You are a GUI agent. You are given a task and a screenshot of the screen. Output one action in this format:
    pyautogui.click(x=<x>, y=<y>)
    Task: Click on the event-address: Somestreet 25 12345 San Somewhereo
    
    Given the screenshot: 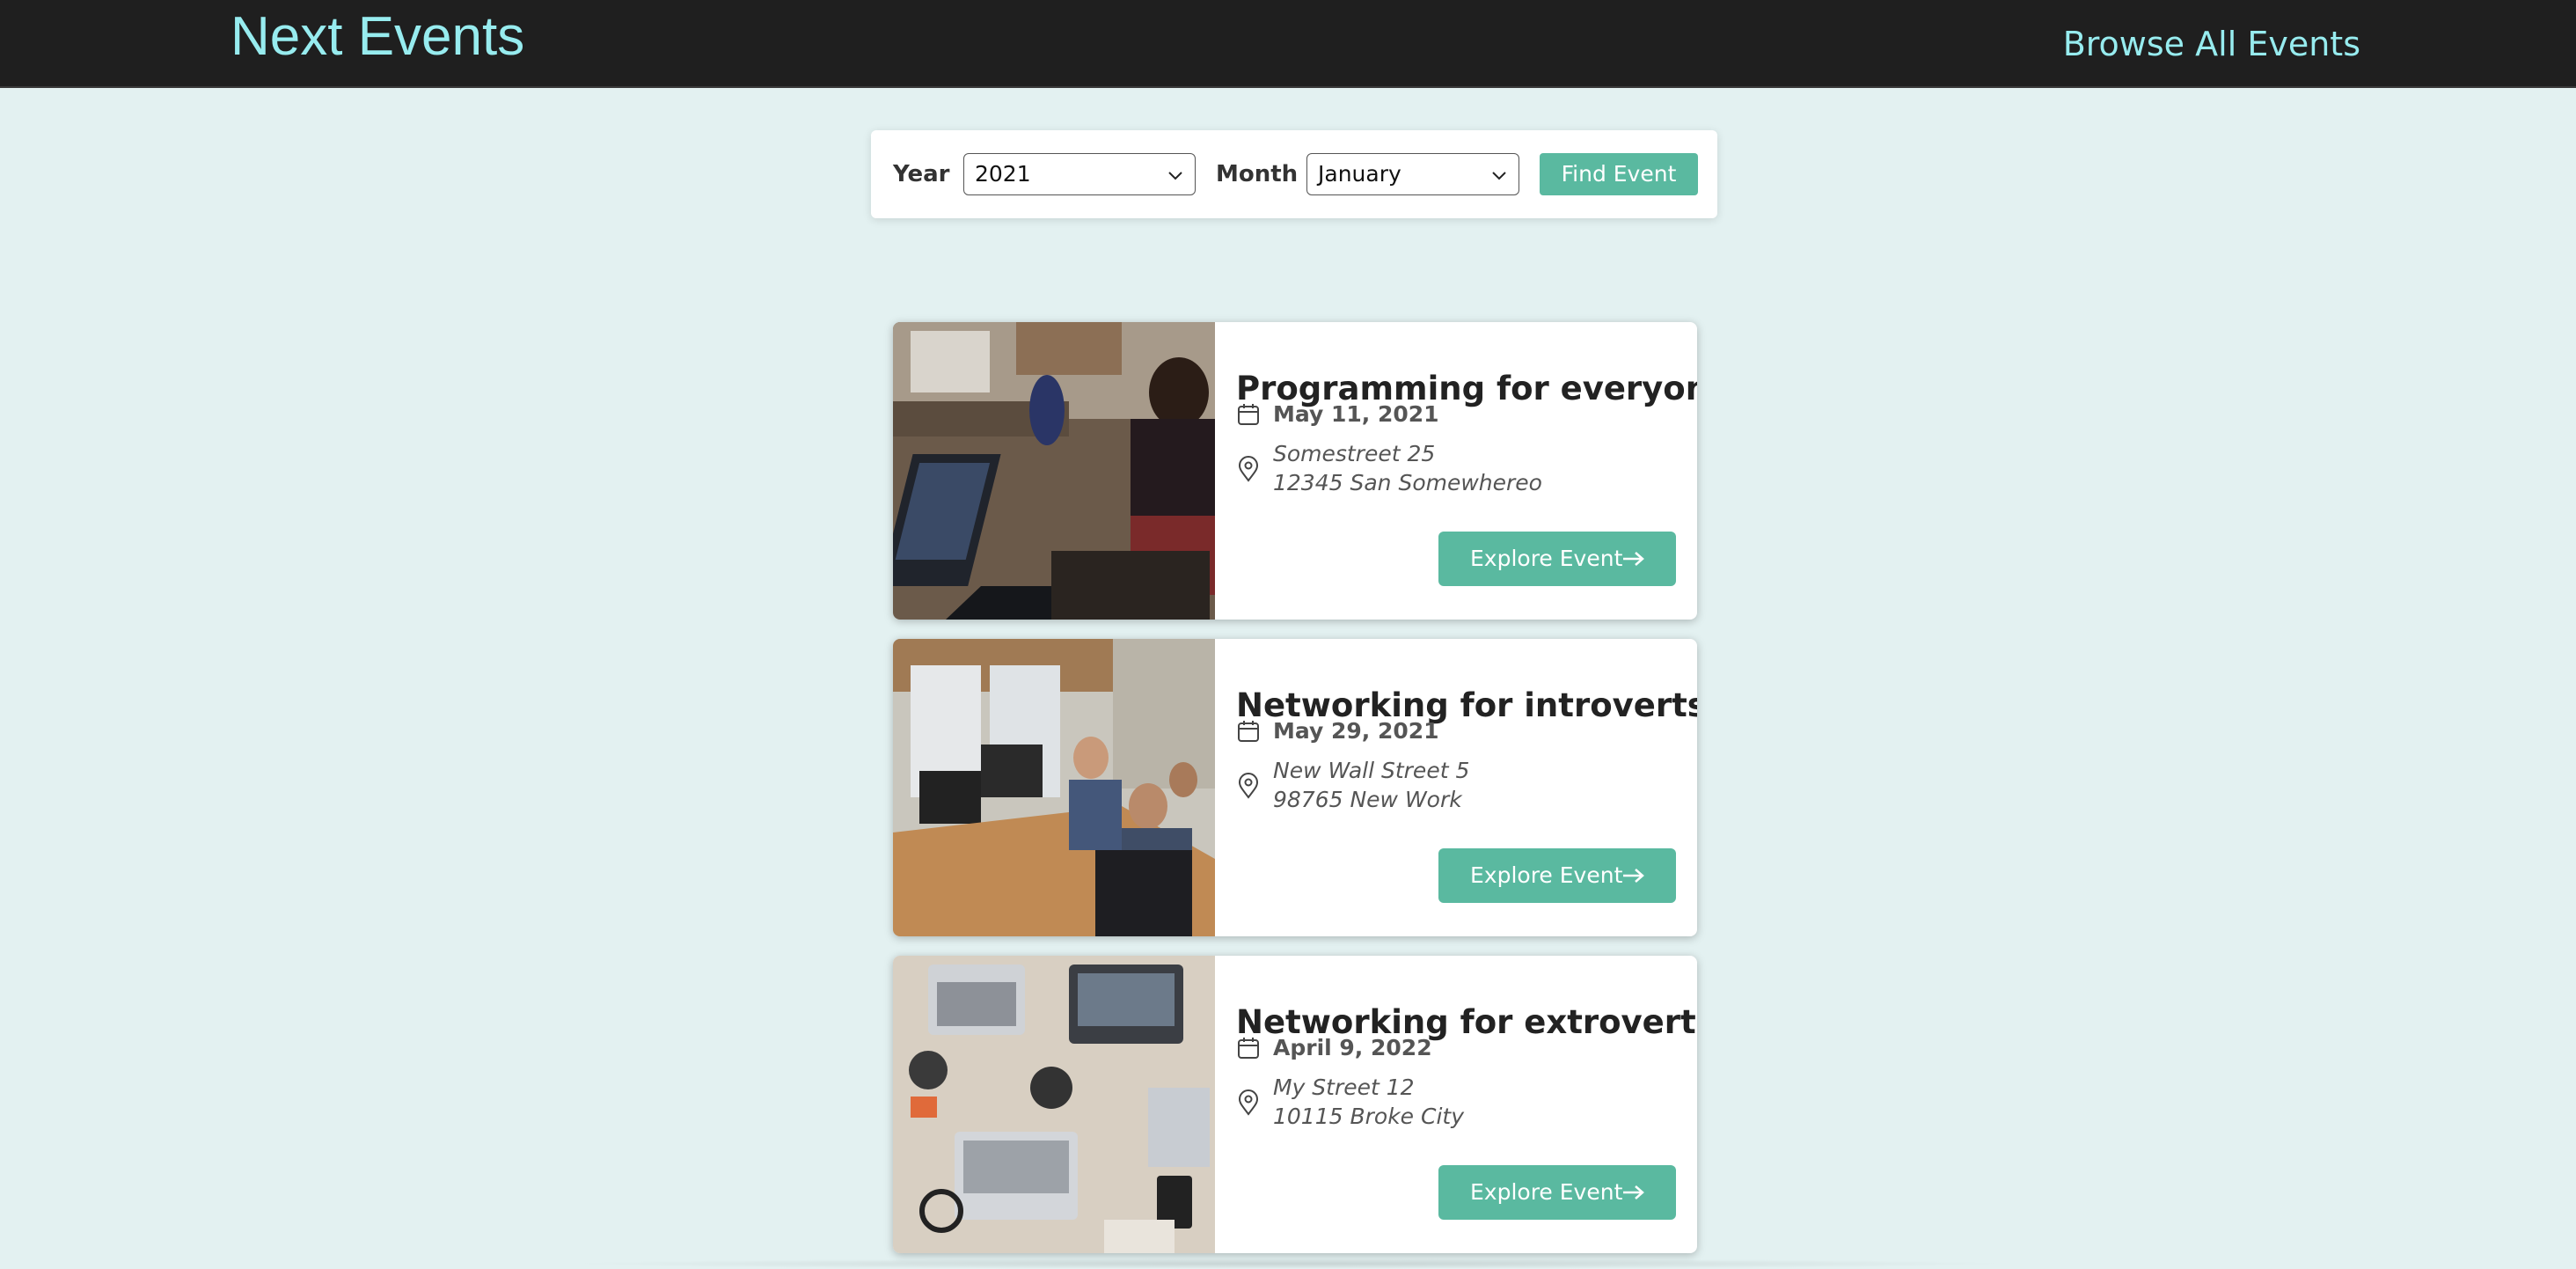 What is the action you would take?
    pyautogui.click(x=1407, y=468)
    